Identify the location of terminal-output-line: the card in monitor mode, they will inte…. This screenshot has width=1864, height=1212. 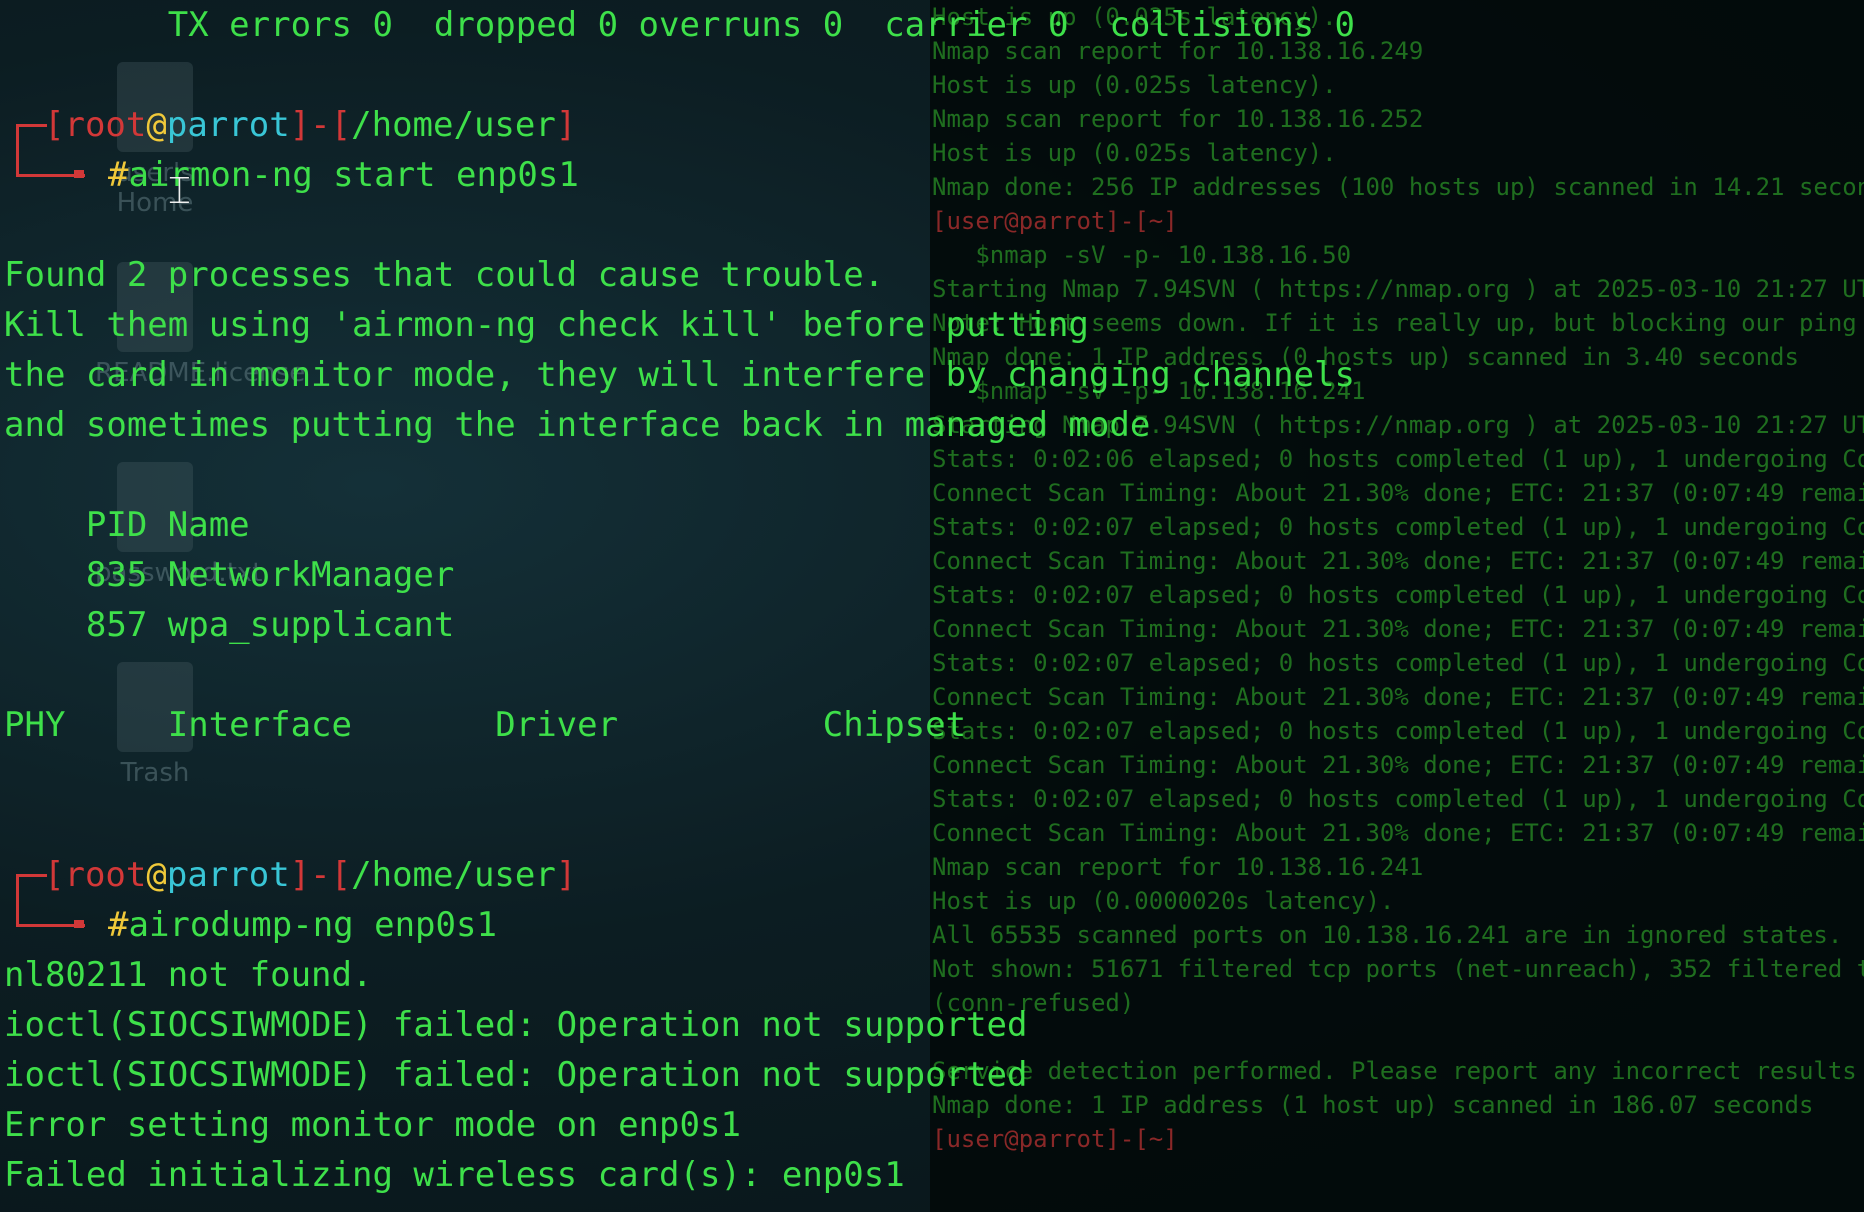
(680, 375).